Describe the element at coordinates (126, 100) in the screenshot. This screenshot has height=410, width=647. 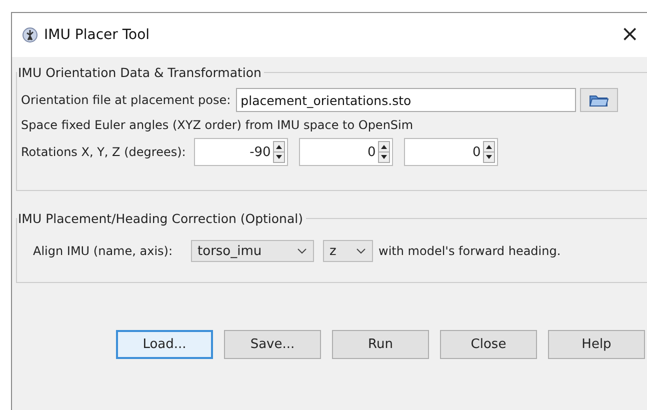
I see `field-label: Orientation file at placement pose:` at that location.